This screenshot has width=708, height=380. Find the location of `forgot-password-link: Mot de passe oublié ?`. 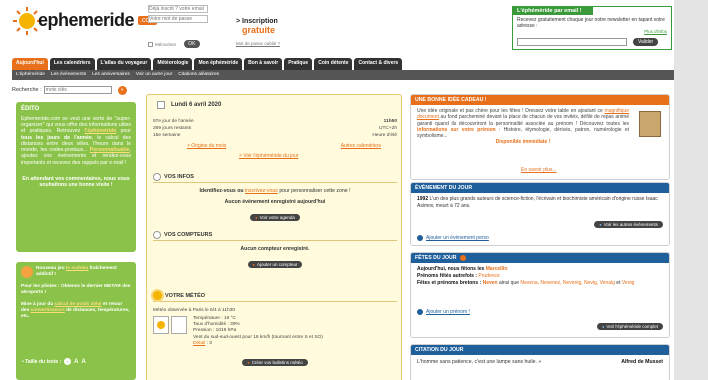

forgot-password-link: Mot de passe oublié ? is located at coordinates (258, 43).